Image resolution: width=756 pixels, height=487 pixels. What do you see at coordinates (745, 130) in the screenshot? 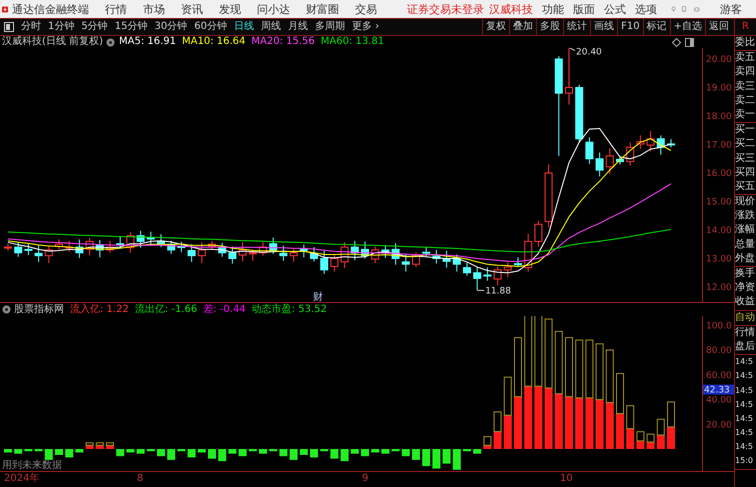
I see `quote-field-label: 买一` at bounding box center [745, 130].